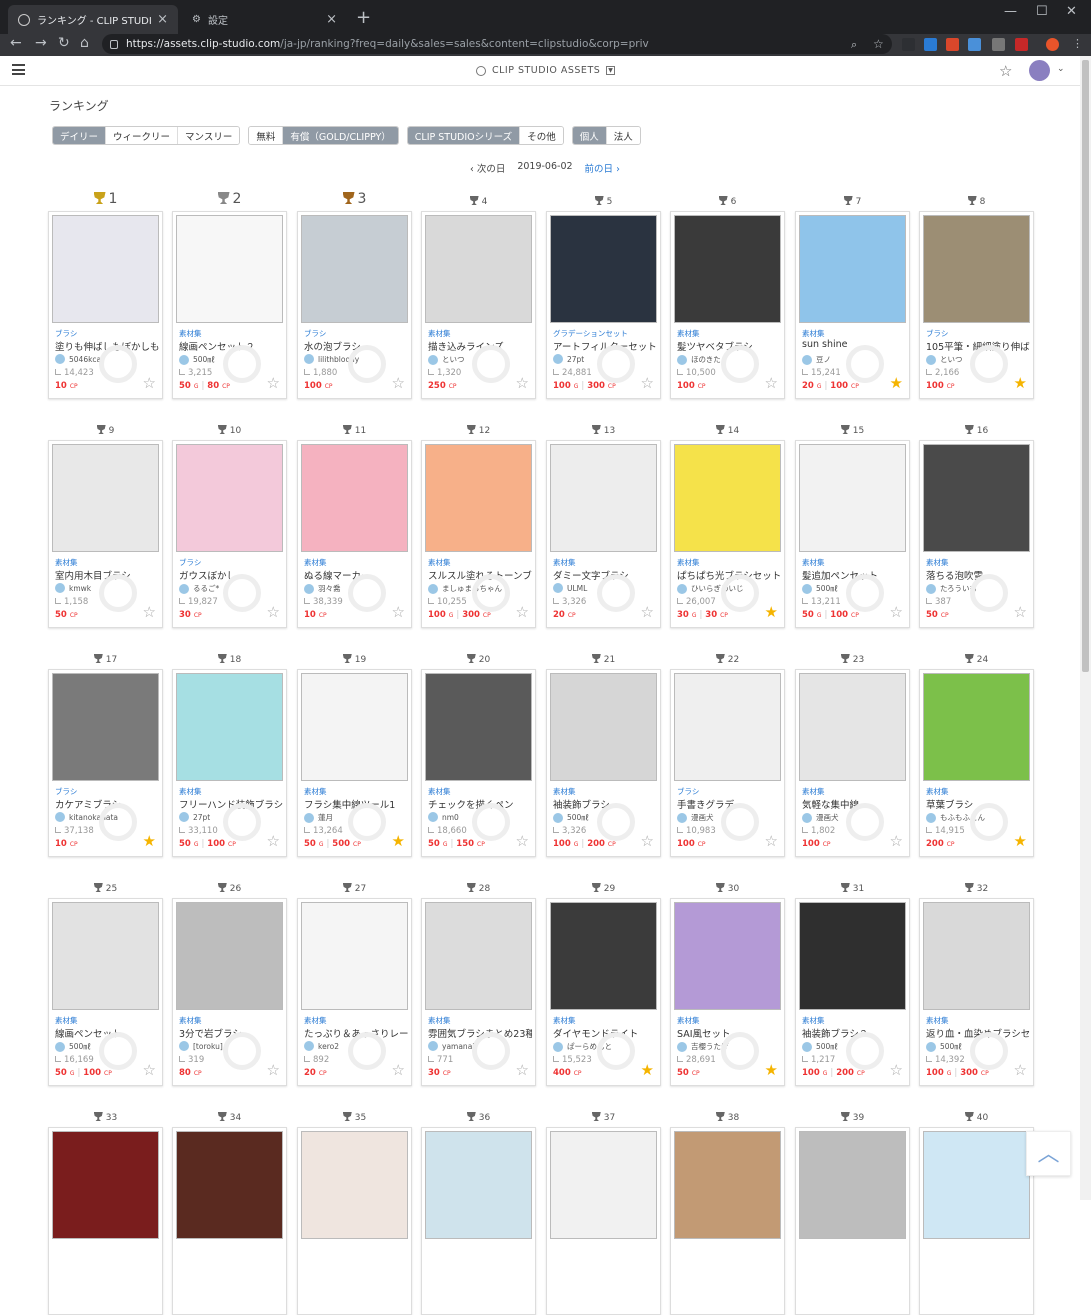  Describe the element at coordinates (603, 526) in the screenshot. I see `ranking-card: 13 素材集 ダミー文字ブラシ ULML 3,326 20 CP ☆` at that location.